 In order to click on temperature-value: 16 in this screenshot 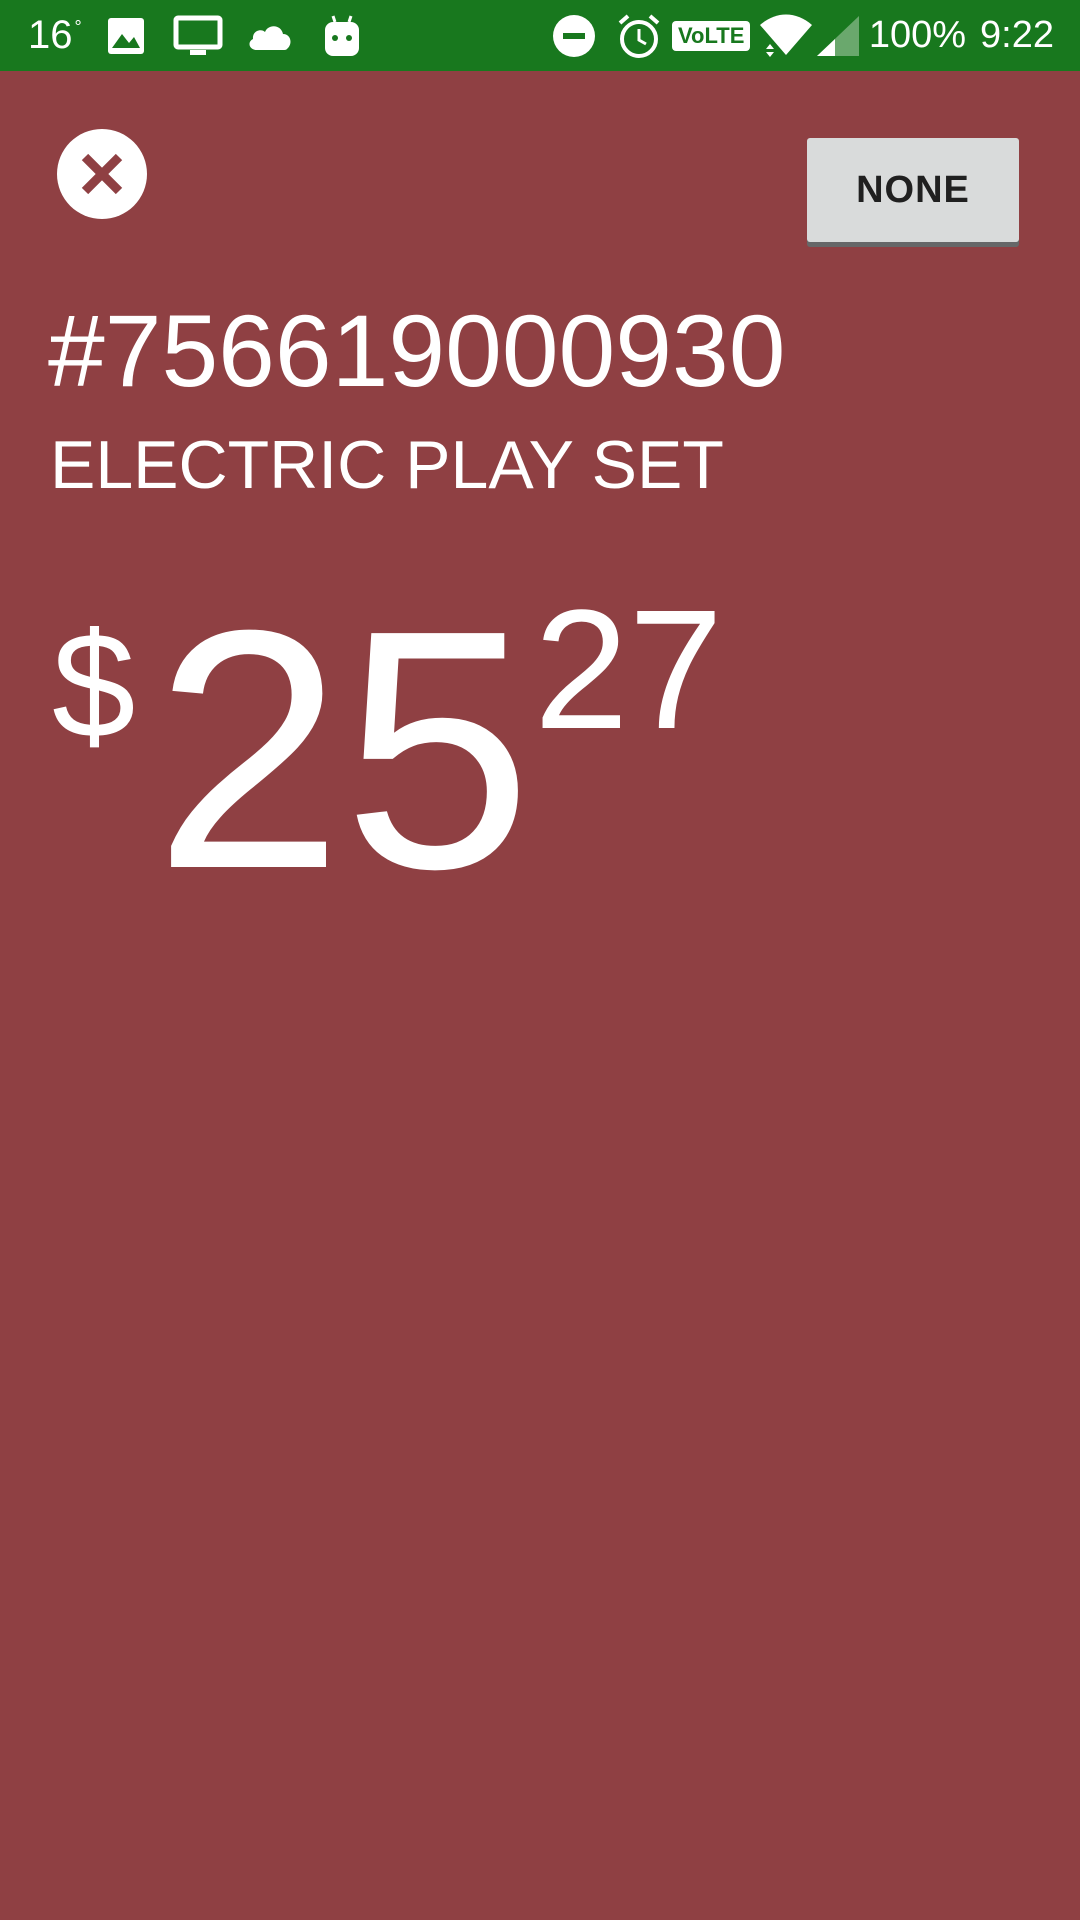, I will do `click(50, 35)`.